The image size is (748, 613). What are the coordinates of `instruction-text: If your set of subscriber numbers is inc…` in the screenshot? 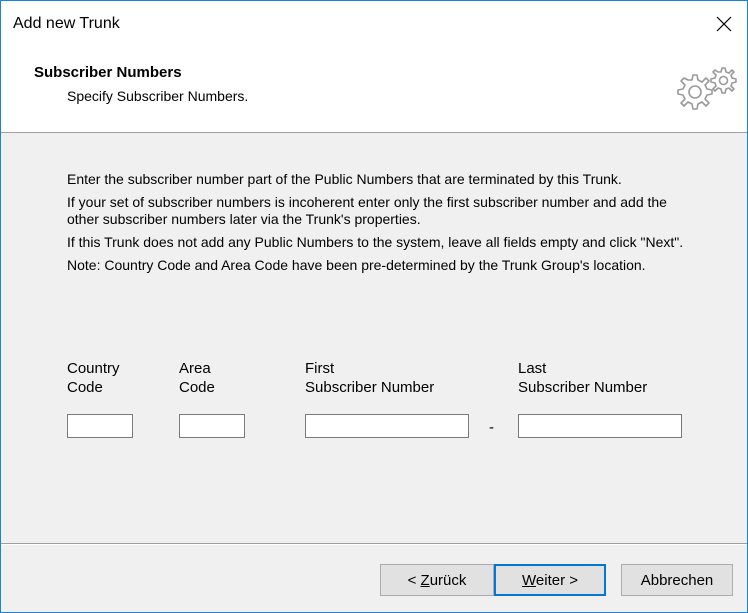 It's located at (367, 210).